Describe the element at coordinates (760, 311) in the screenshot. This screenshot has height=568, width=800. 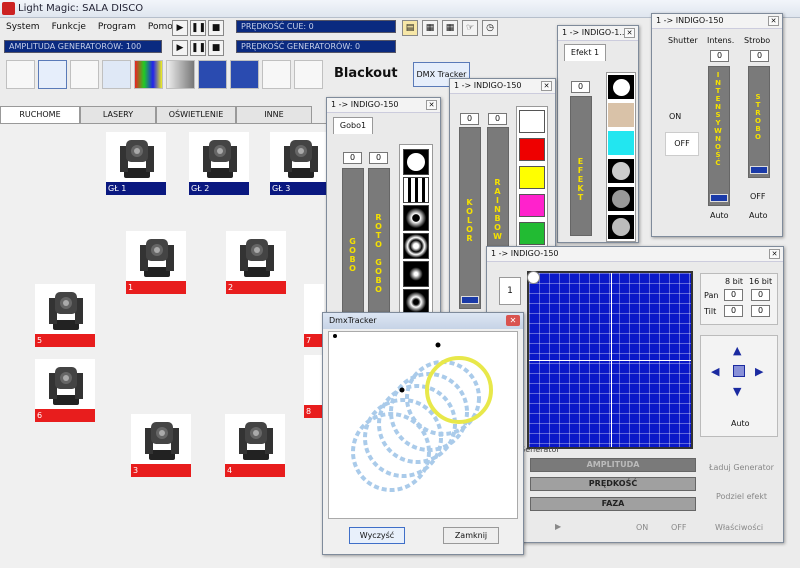
I see `tilt-16bit: 0` at that location.